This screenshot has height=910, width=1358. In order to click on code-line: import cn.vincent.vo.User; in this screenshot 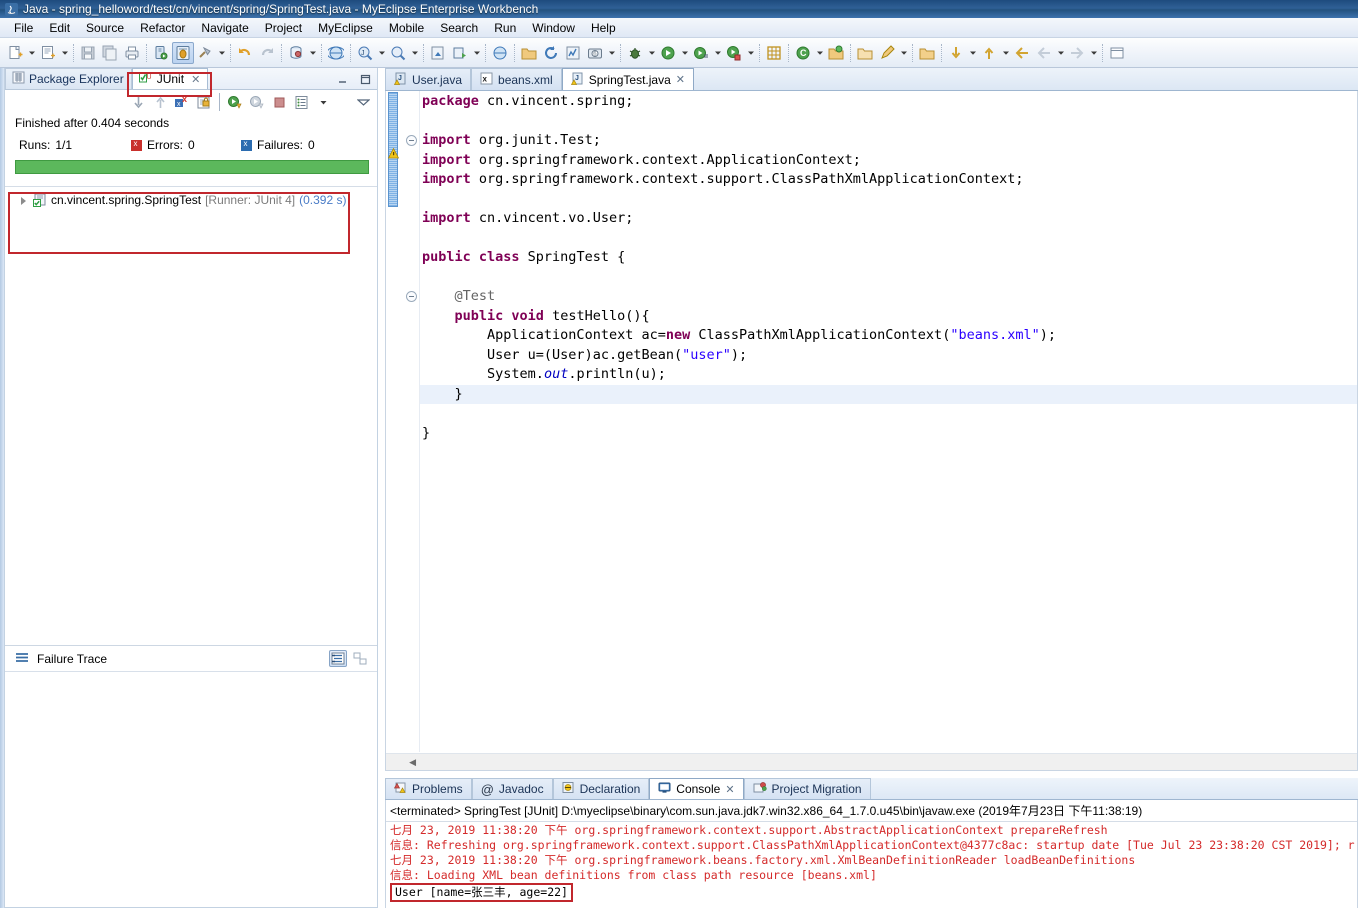, I will do `click(888, 219)`.